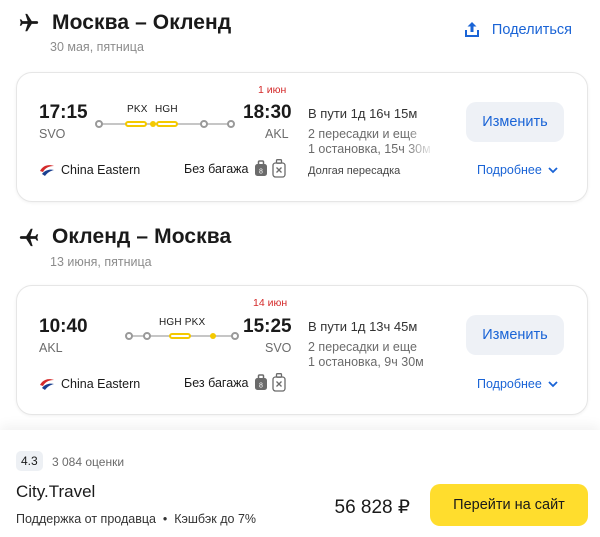 This screenshot has width=600, height=537. What do you see at coordinates (101, 262) in the screenshot?
I see `return-date: 13 июня, пятница` at bounding box center [101, 262].